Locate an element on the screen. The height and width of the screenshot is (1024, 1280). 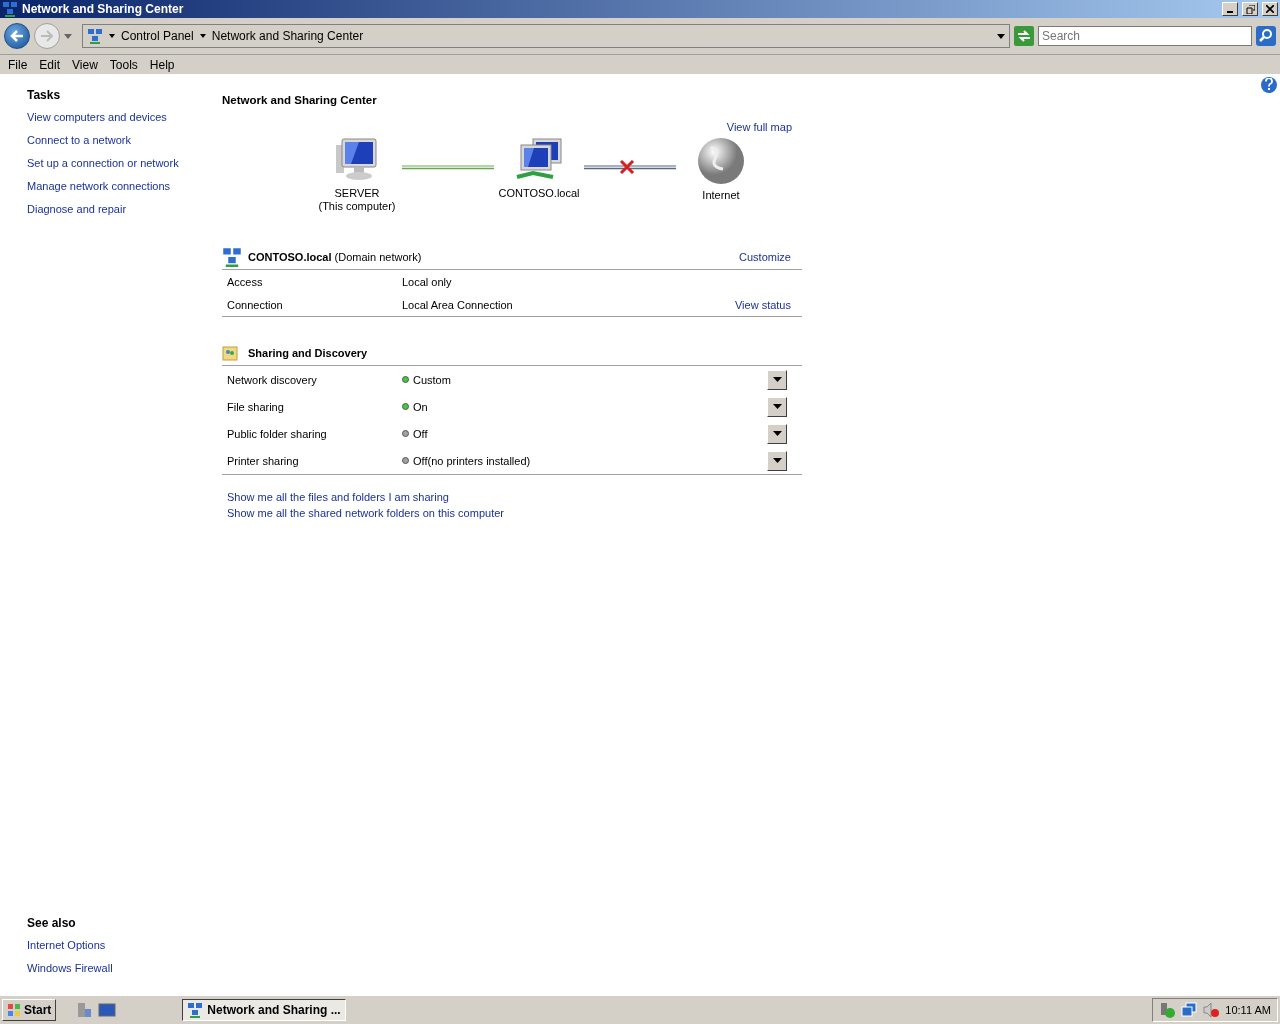
setting-value: On is located at coordinates (420, 406).